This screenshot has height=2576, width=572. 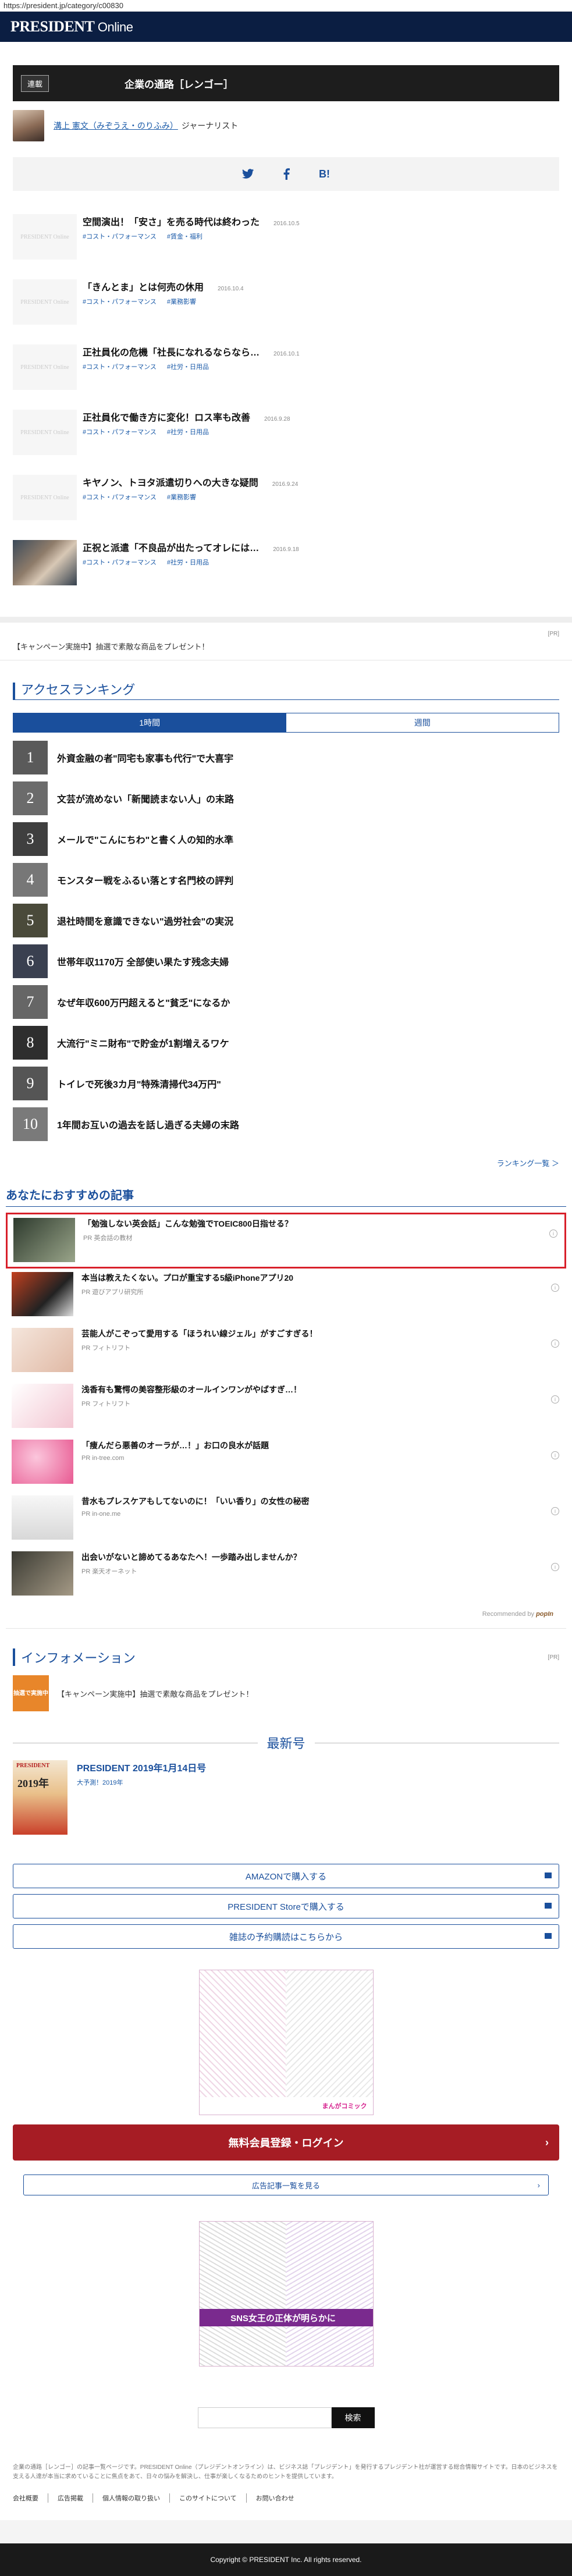 I want to click on search-button: 検索, so click(x=353, y=2417).